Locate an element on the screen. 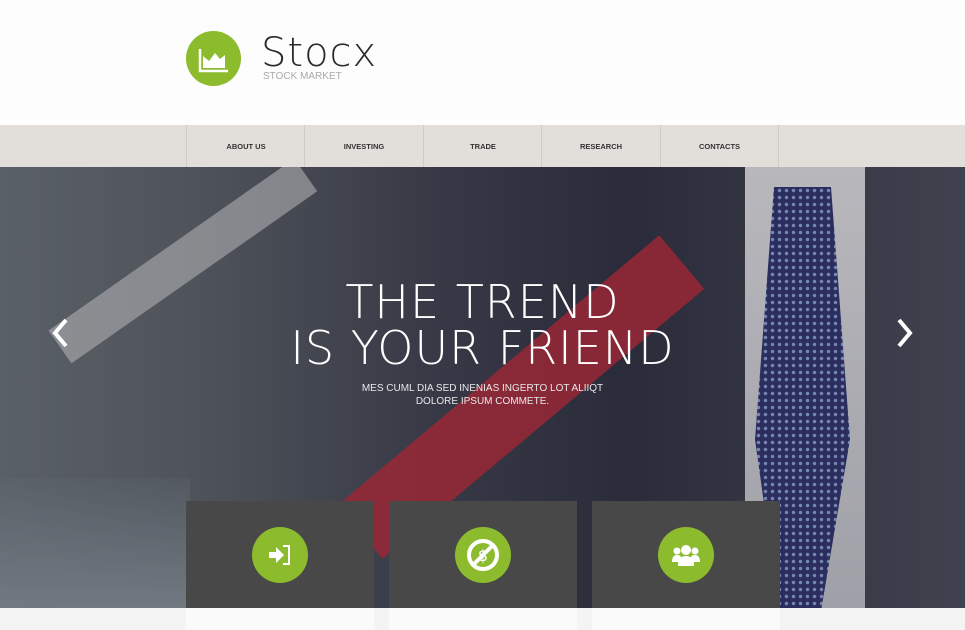  nav-trade: TRADE is located at coordinates (482, 146).